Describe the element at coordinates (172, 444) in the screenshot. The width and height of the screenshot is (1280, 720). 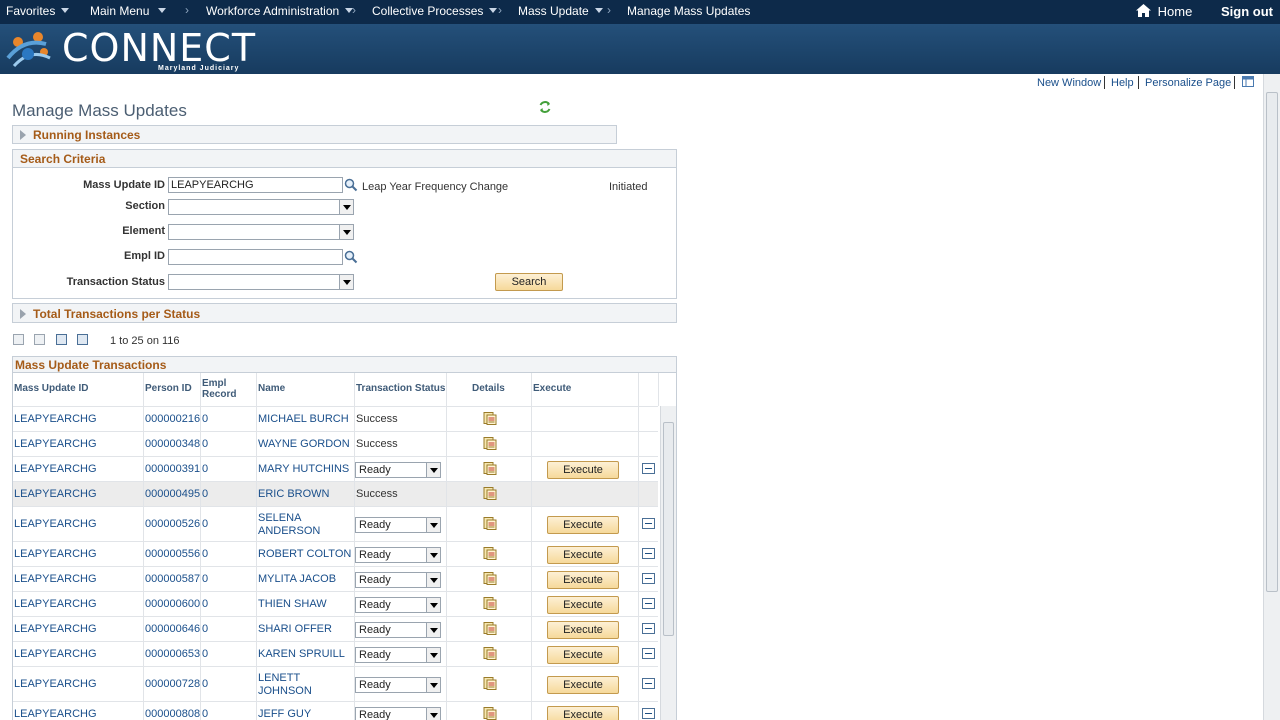
I see `person-id-link: 000000348` at that location.